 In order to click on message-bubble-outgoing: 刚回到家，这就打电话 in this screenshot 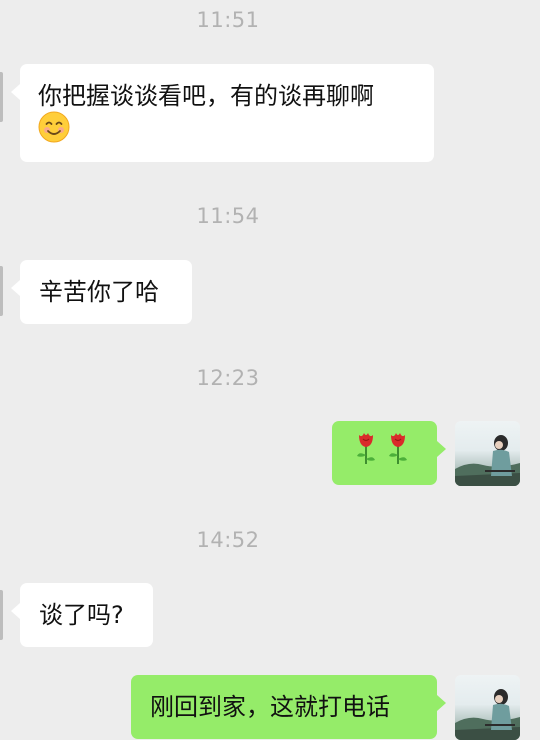, I will do `click(288, 707)`.